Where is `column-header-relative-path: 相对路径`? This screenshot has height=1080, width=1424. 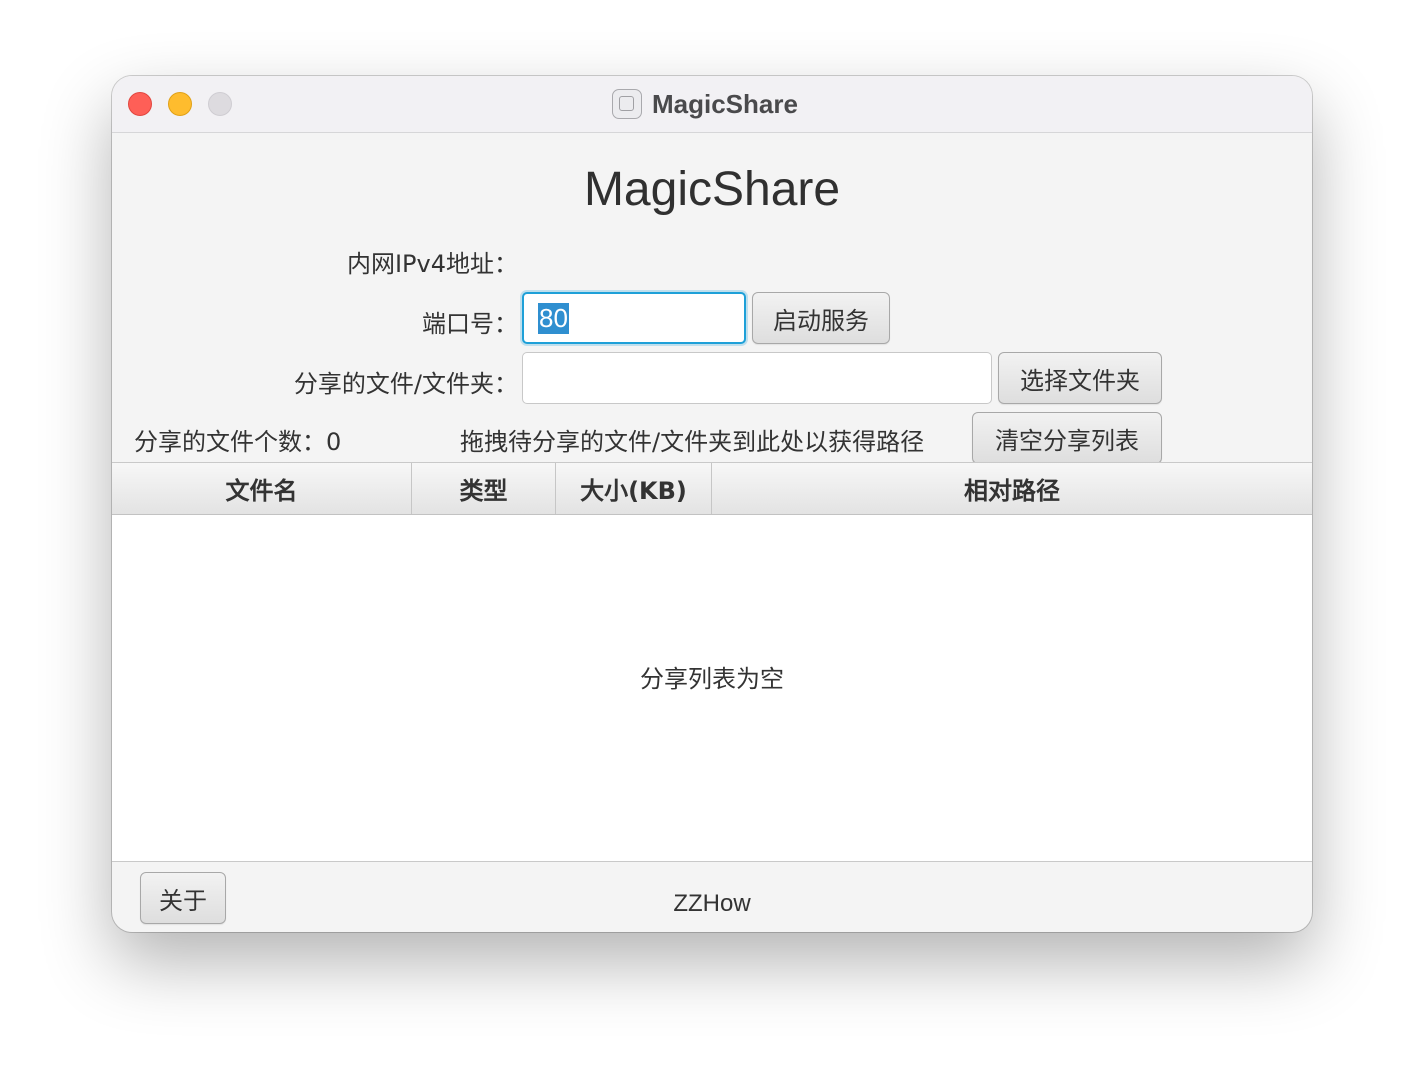 column-header-relative-path: 相对路径 is located at coordinates (1012, 488).